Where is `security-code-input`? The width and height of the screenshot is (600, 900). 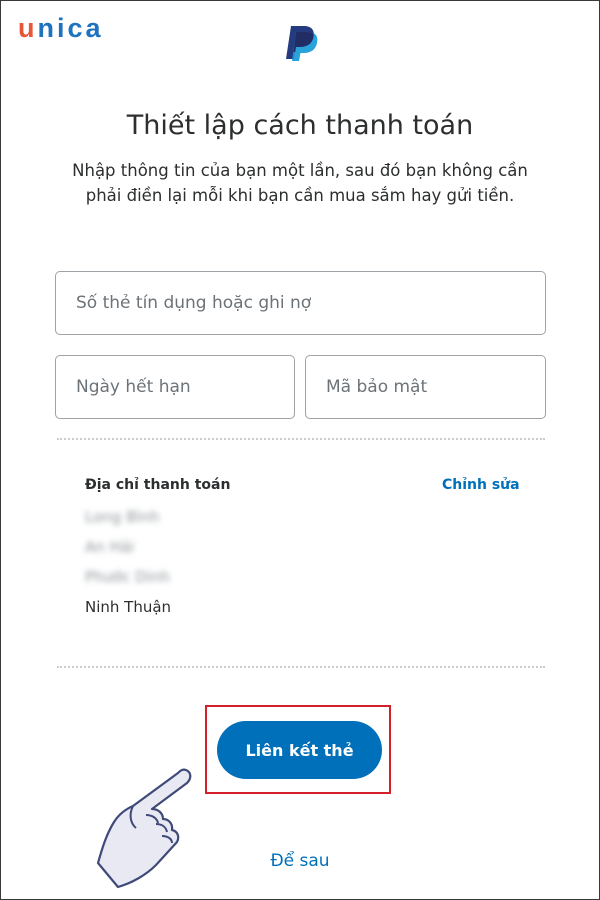 security-code-input is located at coordinates (425, 387).